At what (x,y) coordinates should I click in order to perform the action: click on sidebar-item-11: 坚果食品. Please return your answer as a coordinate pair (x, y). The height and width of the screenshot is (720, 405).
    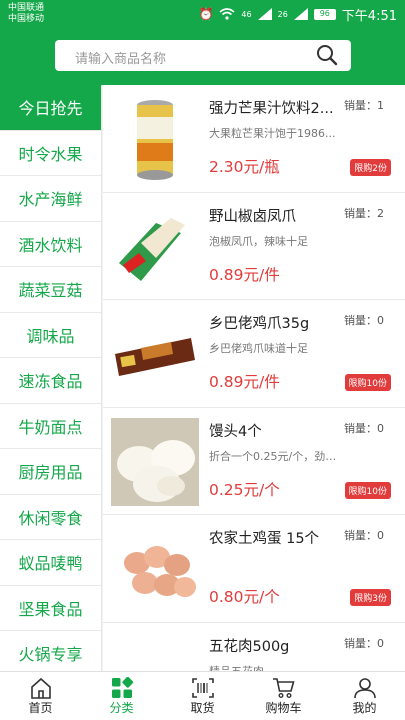
    Looking at the image, I should click on (50, 608).